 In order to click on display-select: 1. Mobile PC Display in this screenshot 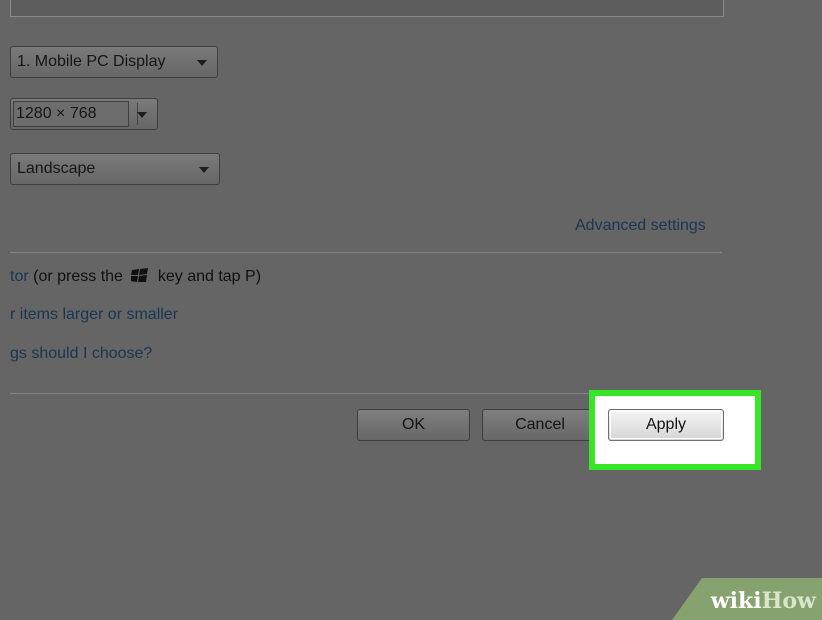, I will do `click(114, 62)`.